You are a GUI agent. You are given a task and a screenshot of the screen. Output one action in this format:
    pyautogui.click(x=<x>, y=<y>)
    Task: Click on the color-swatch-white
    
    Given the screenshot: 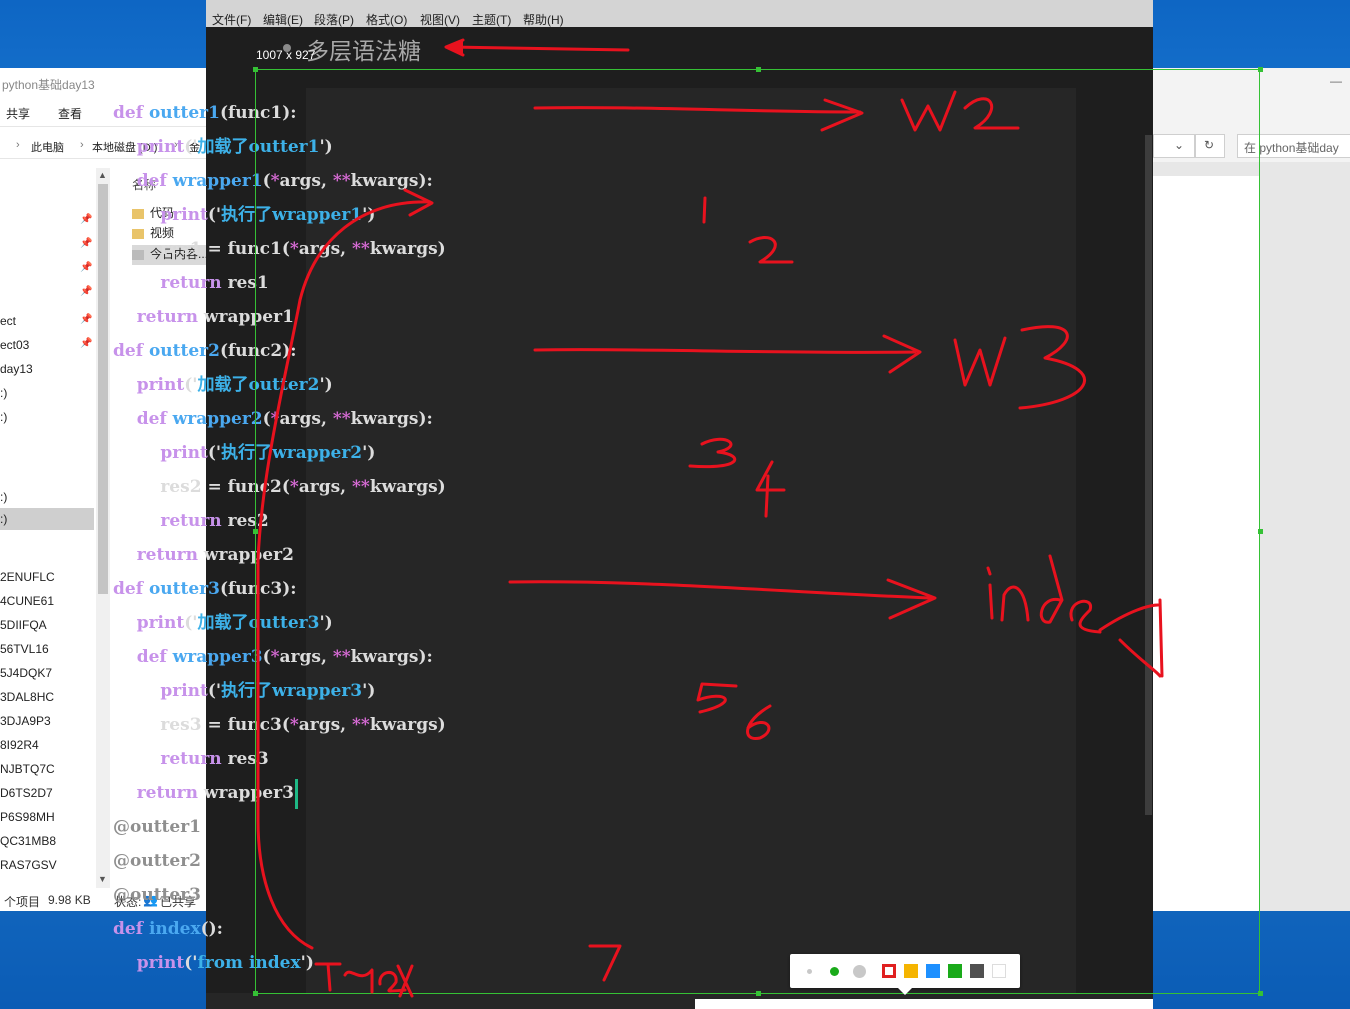 What is the action you would take?
    pyautogui.click(x=999, y=971)
    